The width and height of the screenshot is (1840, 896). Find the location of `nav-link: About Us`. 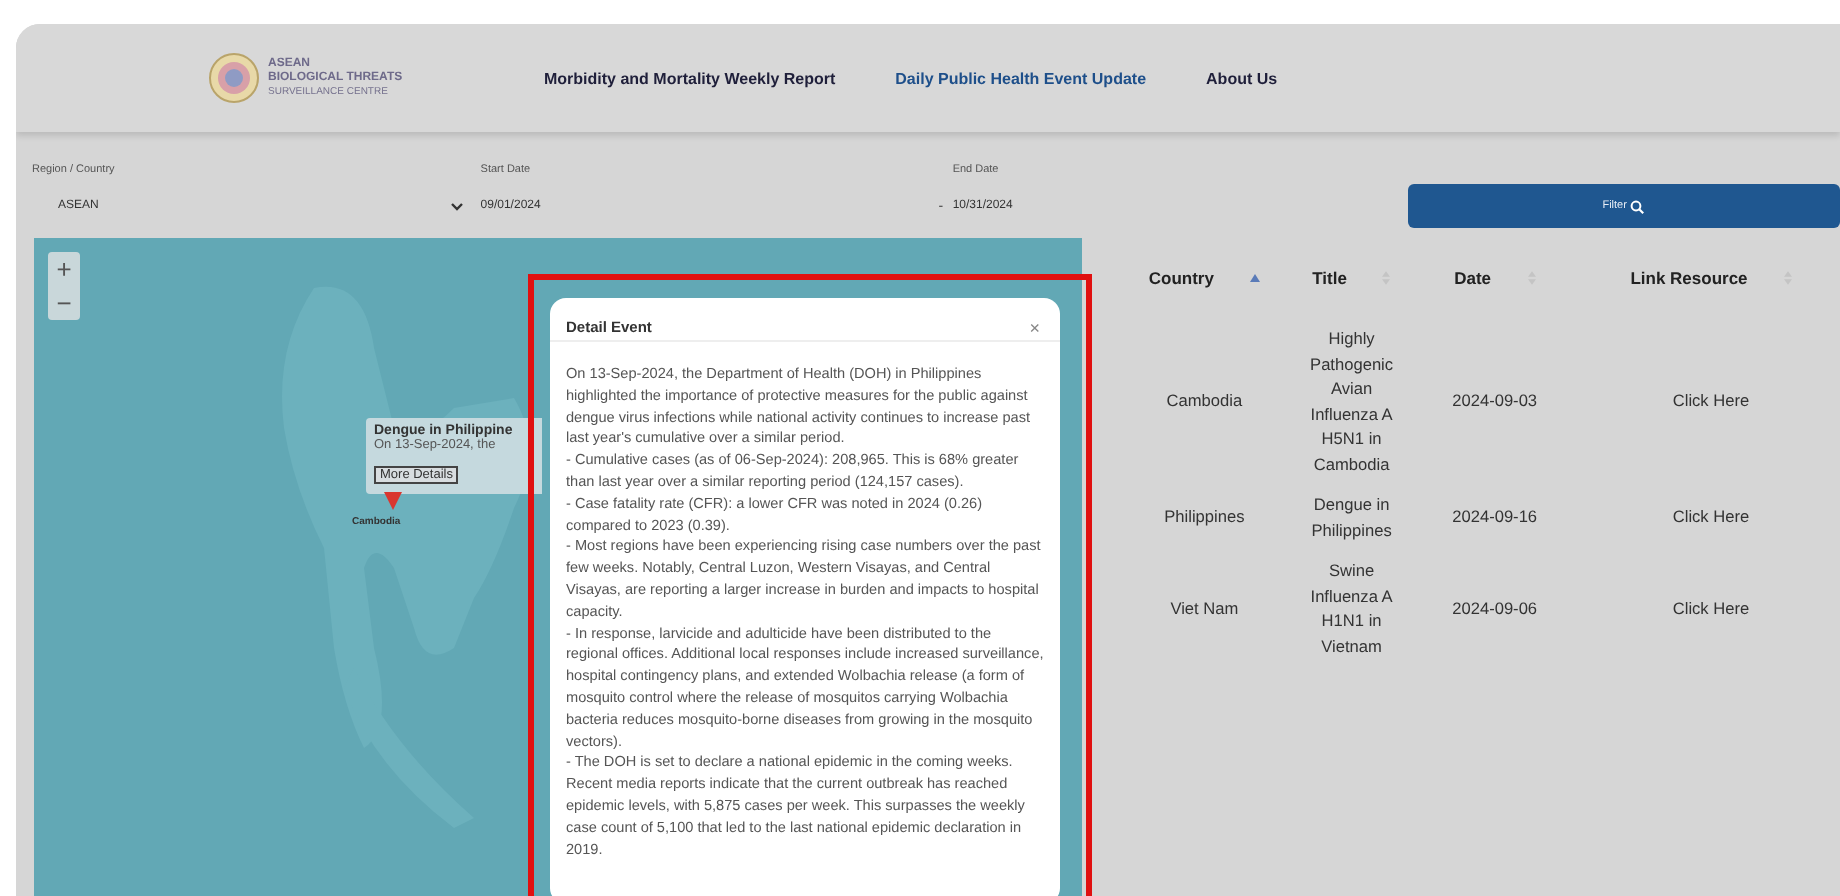

nav-link: About Us is located at coordinates (1242, 78).